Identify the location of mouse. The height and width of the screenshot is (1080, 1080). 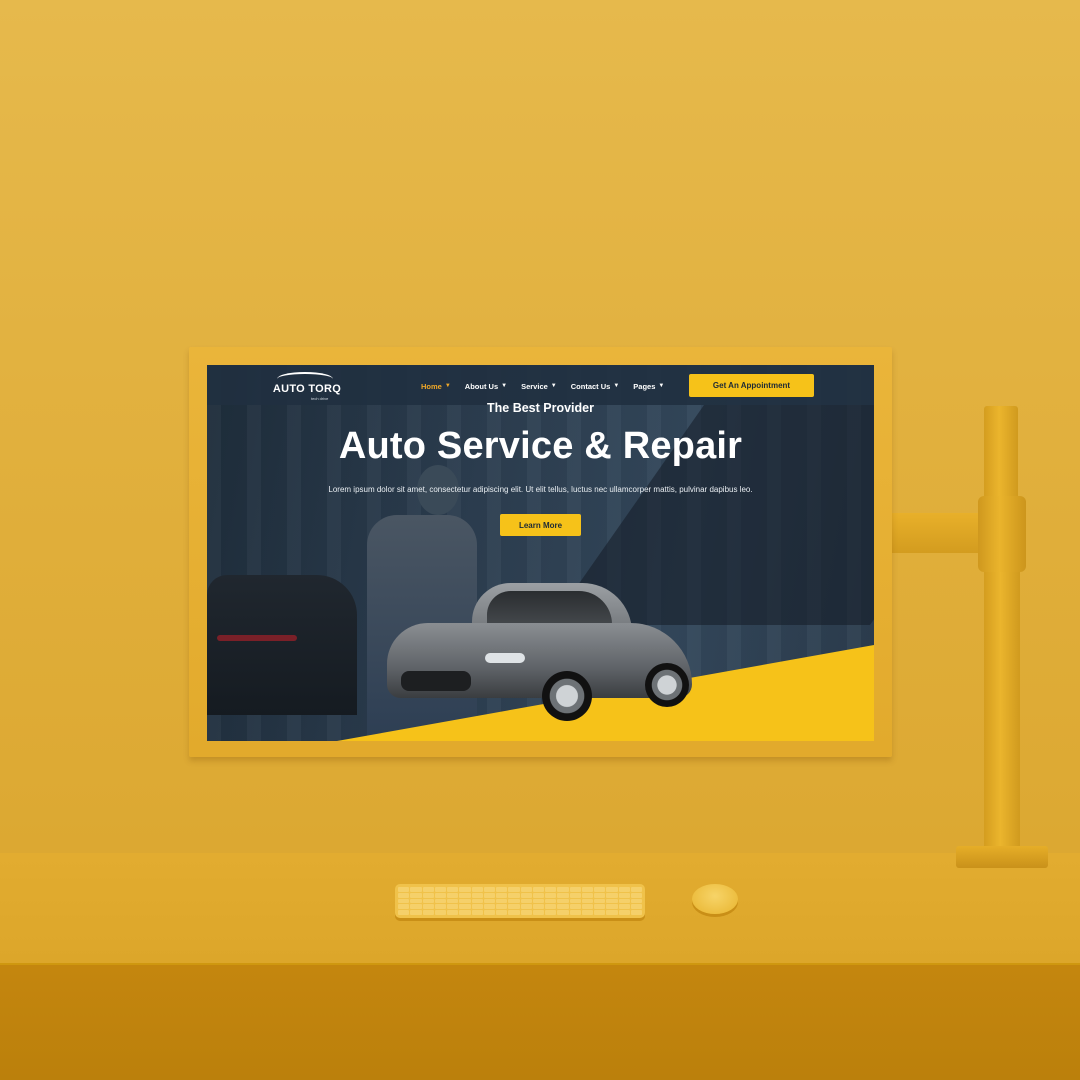
(715, 899).